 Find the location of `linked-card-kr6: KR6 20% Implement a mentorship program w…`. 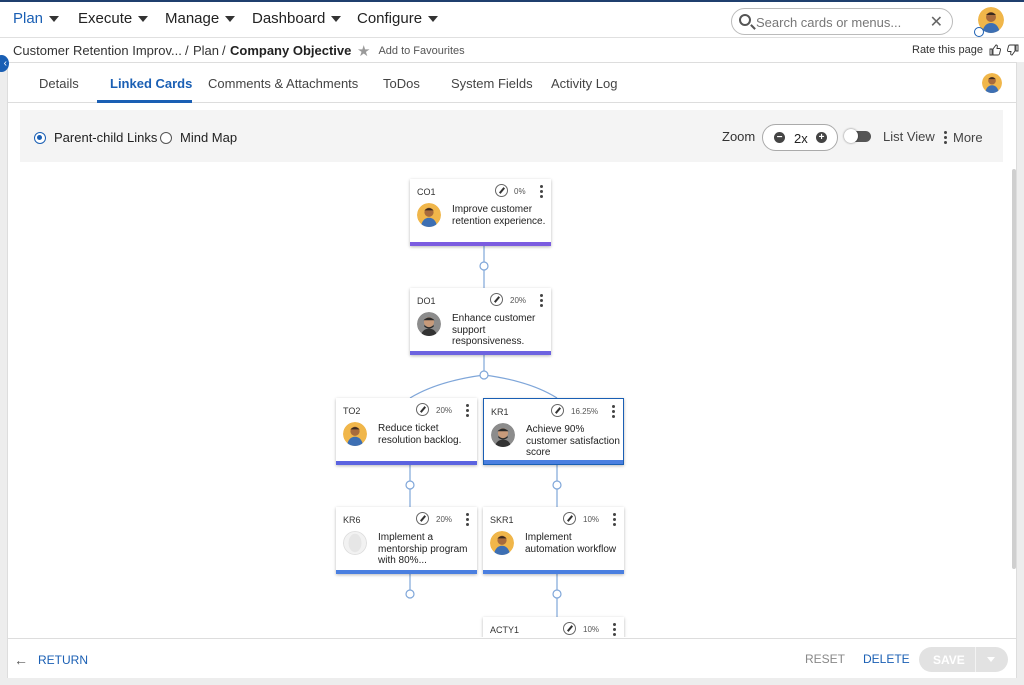

linked-card-kr6: KR6 20% Implement a mentorship program w… is located at coordinates (406, 540).